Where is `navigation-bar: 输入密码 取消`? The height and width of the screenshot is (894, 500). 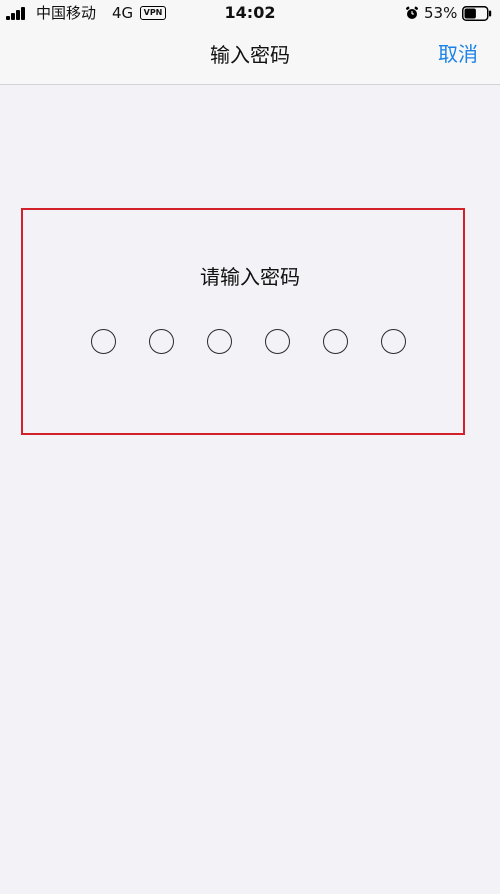 navigation-bar: 输入密码 取消 is located at coordinates (250, 56).